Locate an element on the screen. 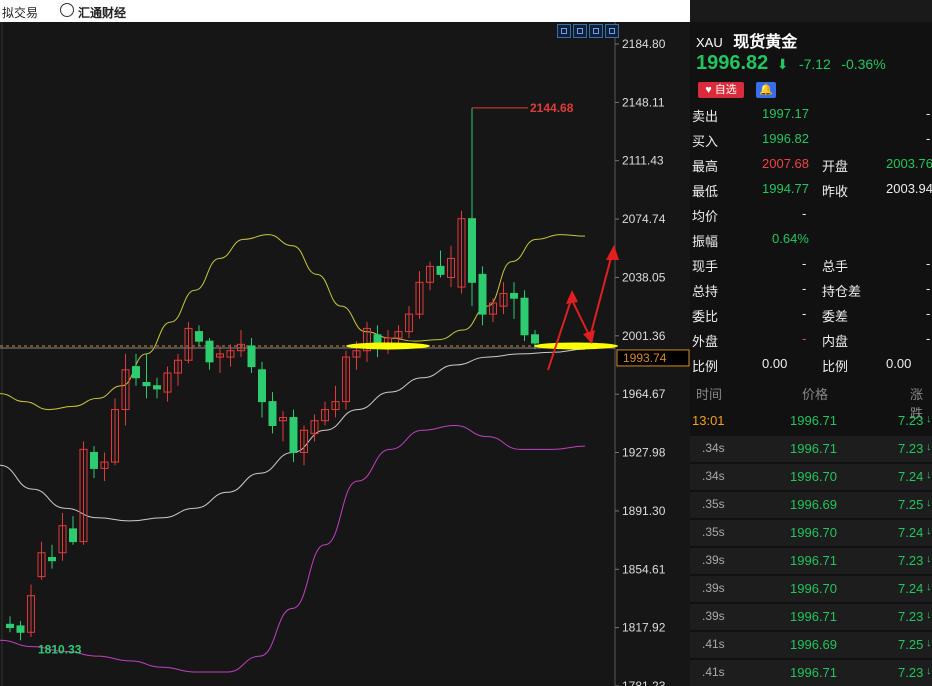  axis-label: 1964.67 is located at coordinates (644, 394).